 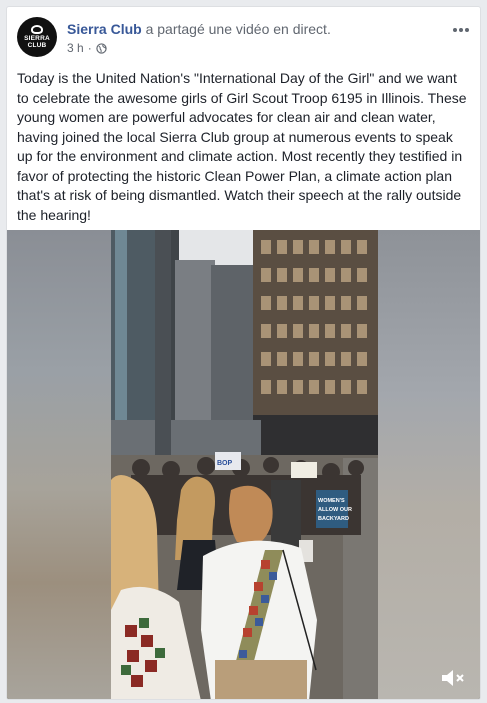 I want to click on avatar-logo-line1: SIERRA, so click(x=37, y=38).